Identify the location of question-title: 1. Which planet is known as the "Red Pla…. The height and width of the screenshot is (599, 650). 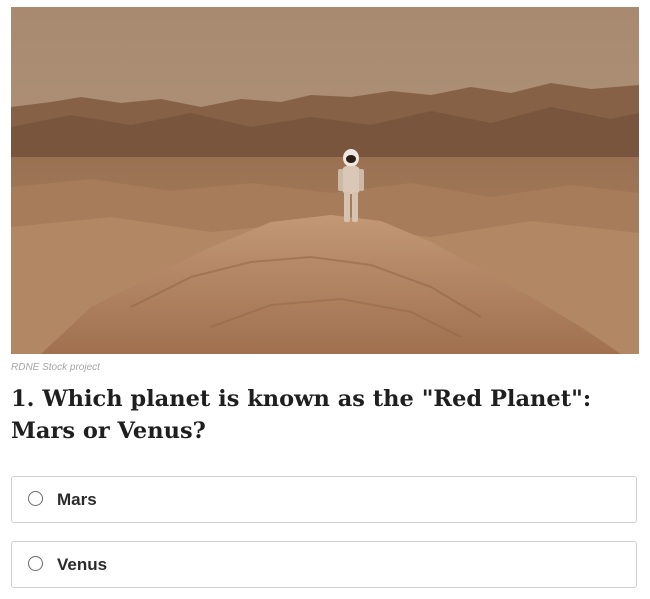
(301, 415).